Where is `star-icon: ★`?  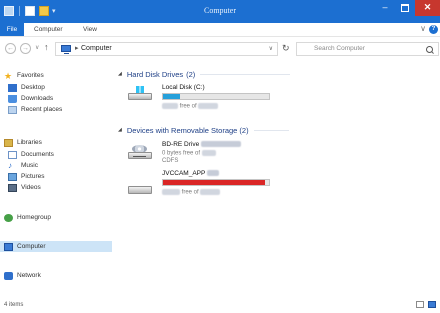 star-icon: ★ is located at coordinates (8, 75).